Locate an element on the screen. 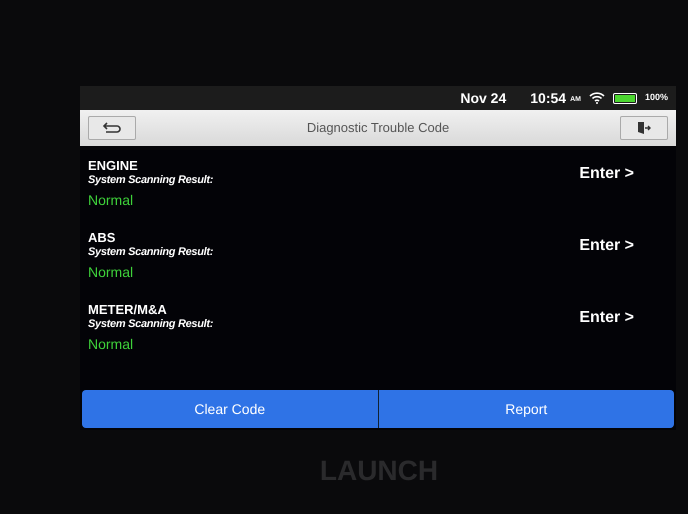 This screenshot has height=514, width=688. system-name: ABS is located at coordinates (102, 237).